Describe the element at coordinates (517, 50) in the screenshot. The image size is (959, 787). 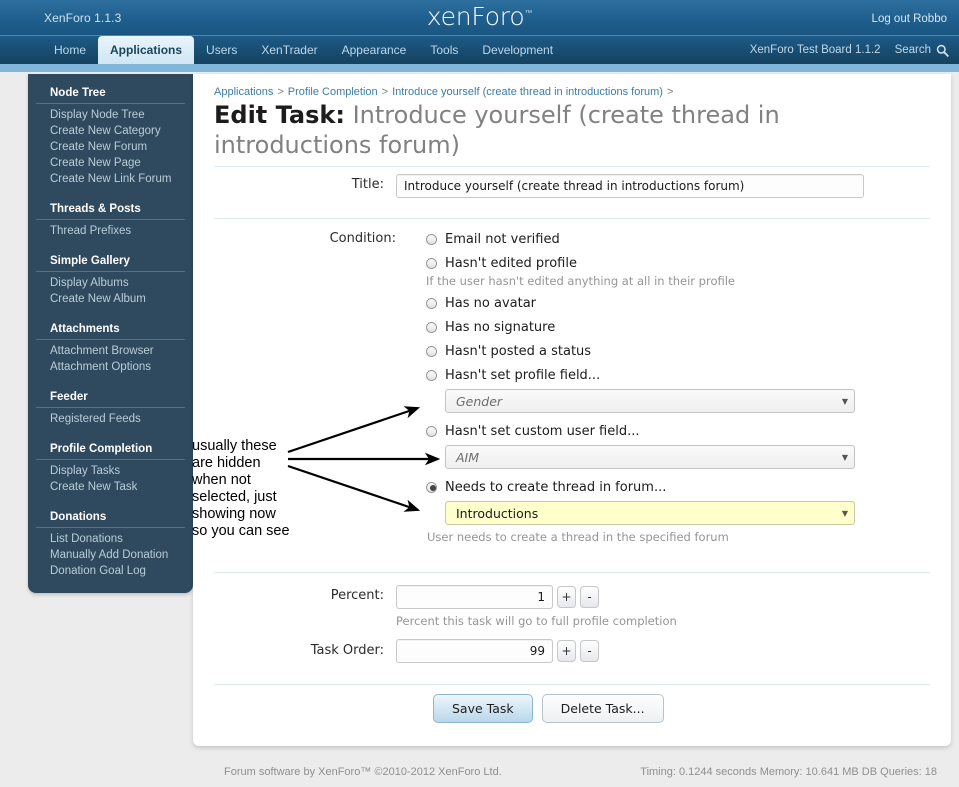
I see `nav-tab-development: Development` at that location.